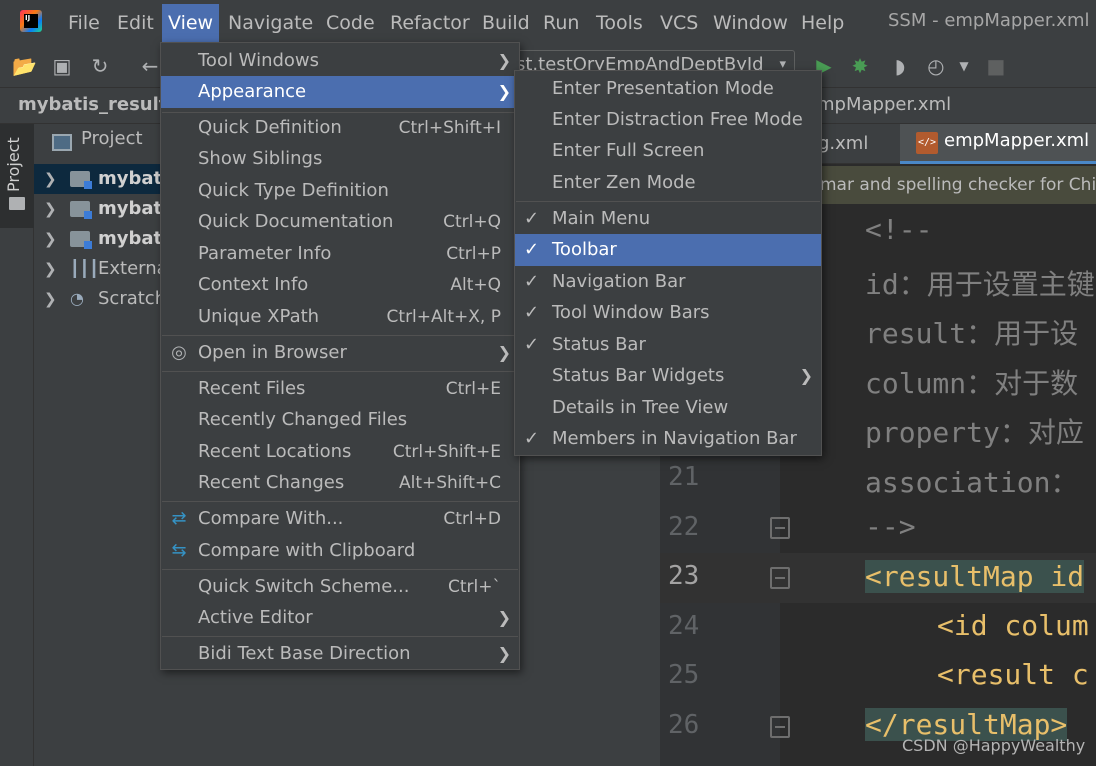  What do you see at coordinates (340, 222) in the screenshot?
I see `menu-item-quick-documentation: Quick Documentation Ctrl+Q` at bounding box center [340, 222].